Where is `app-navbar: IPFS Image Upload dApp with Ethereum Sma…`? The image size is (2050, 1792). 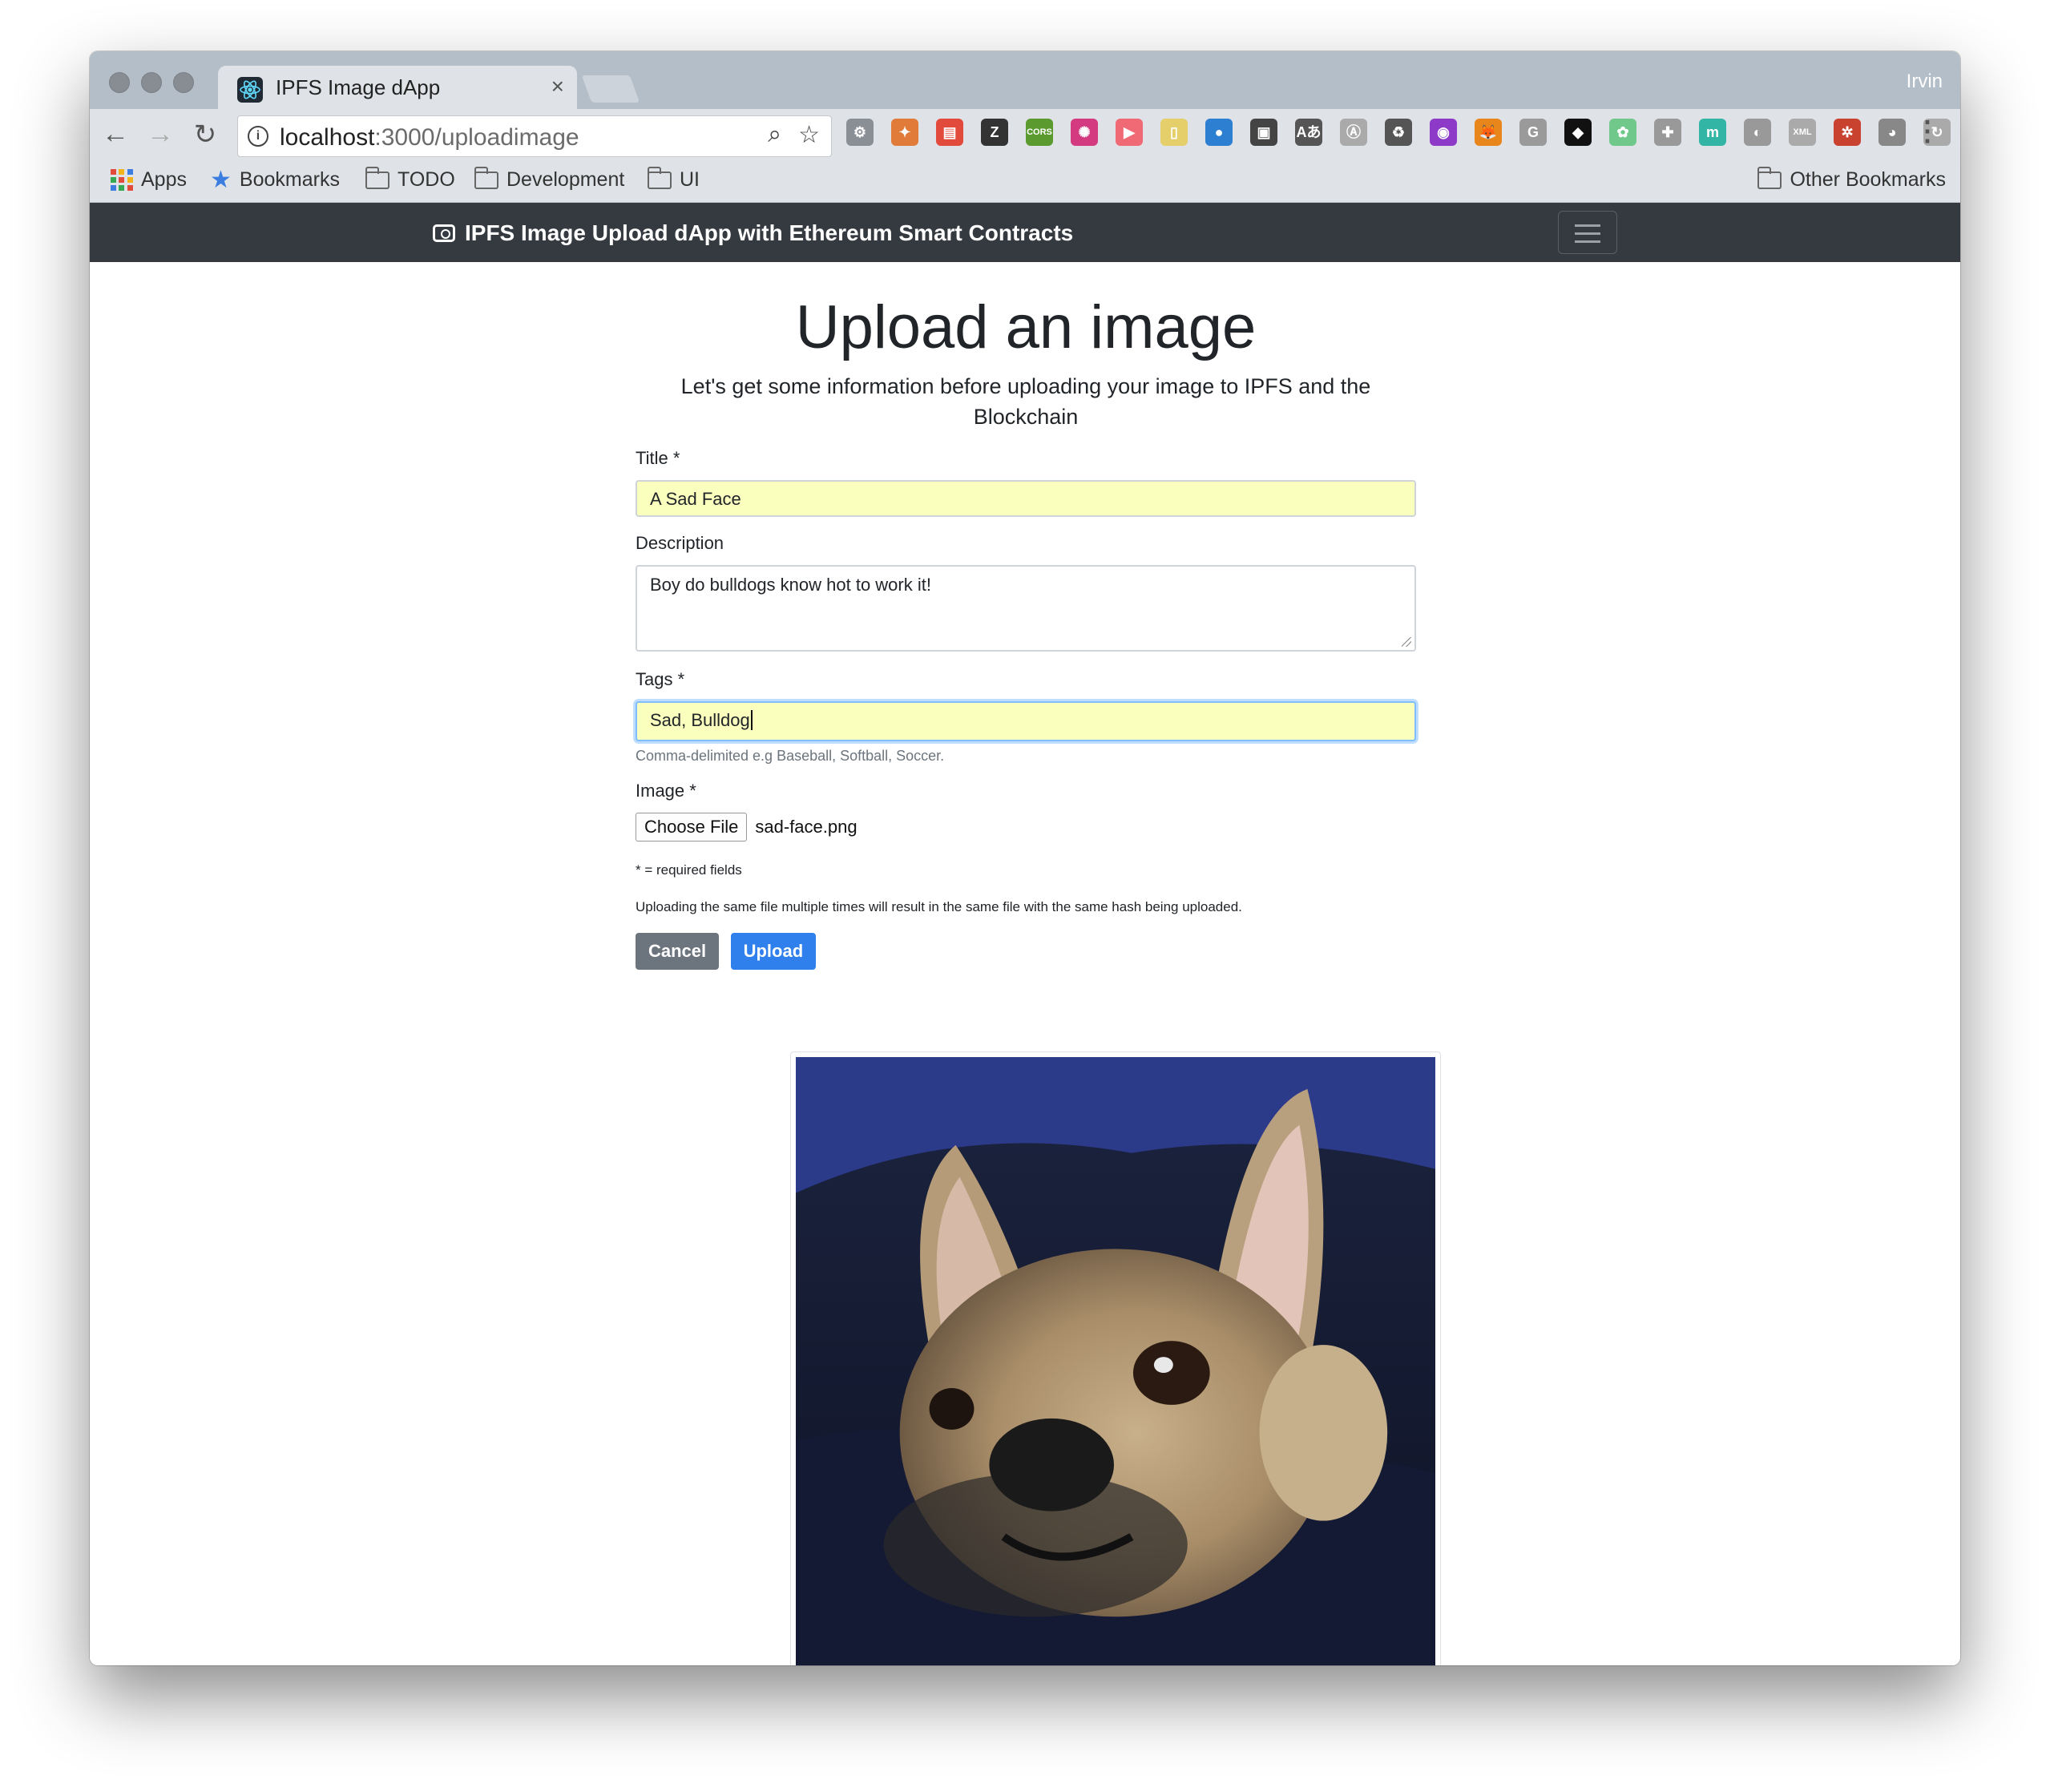
app-navbar: IPFS Image Upload dApp with Ethereum Sma… is located at coordinates (1025, 232).